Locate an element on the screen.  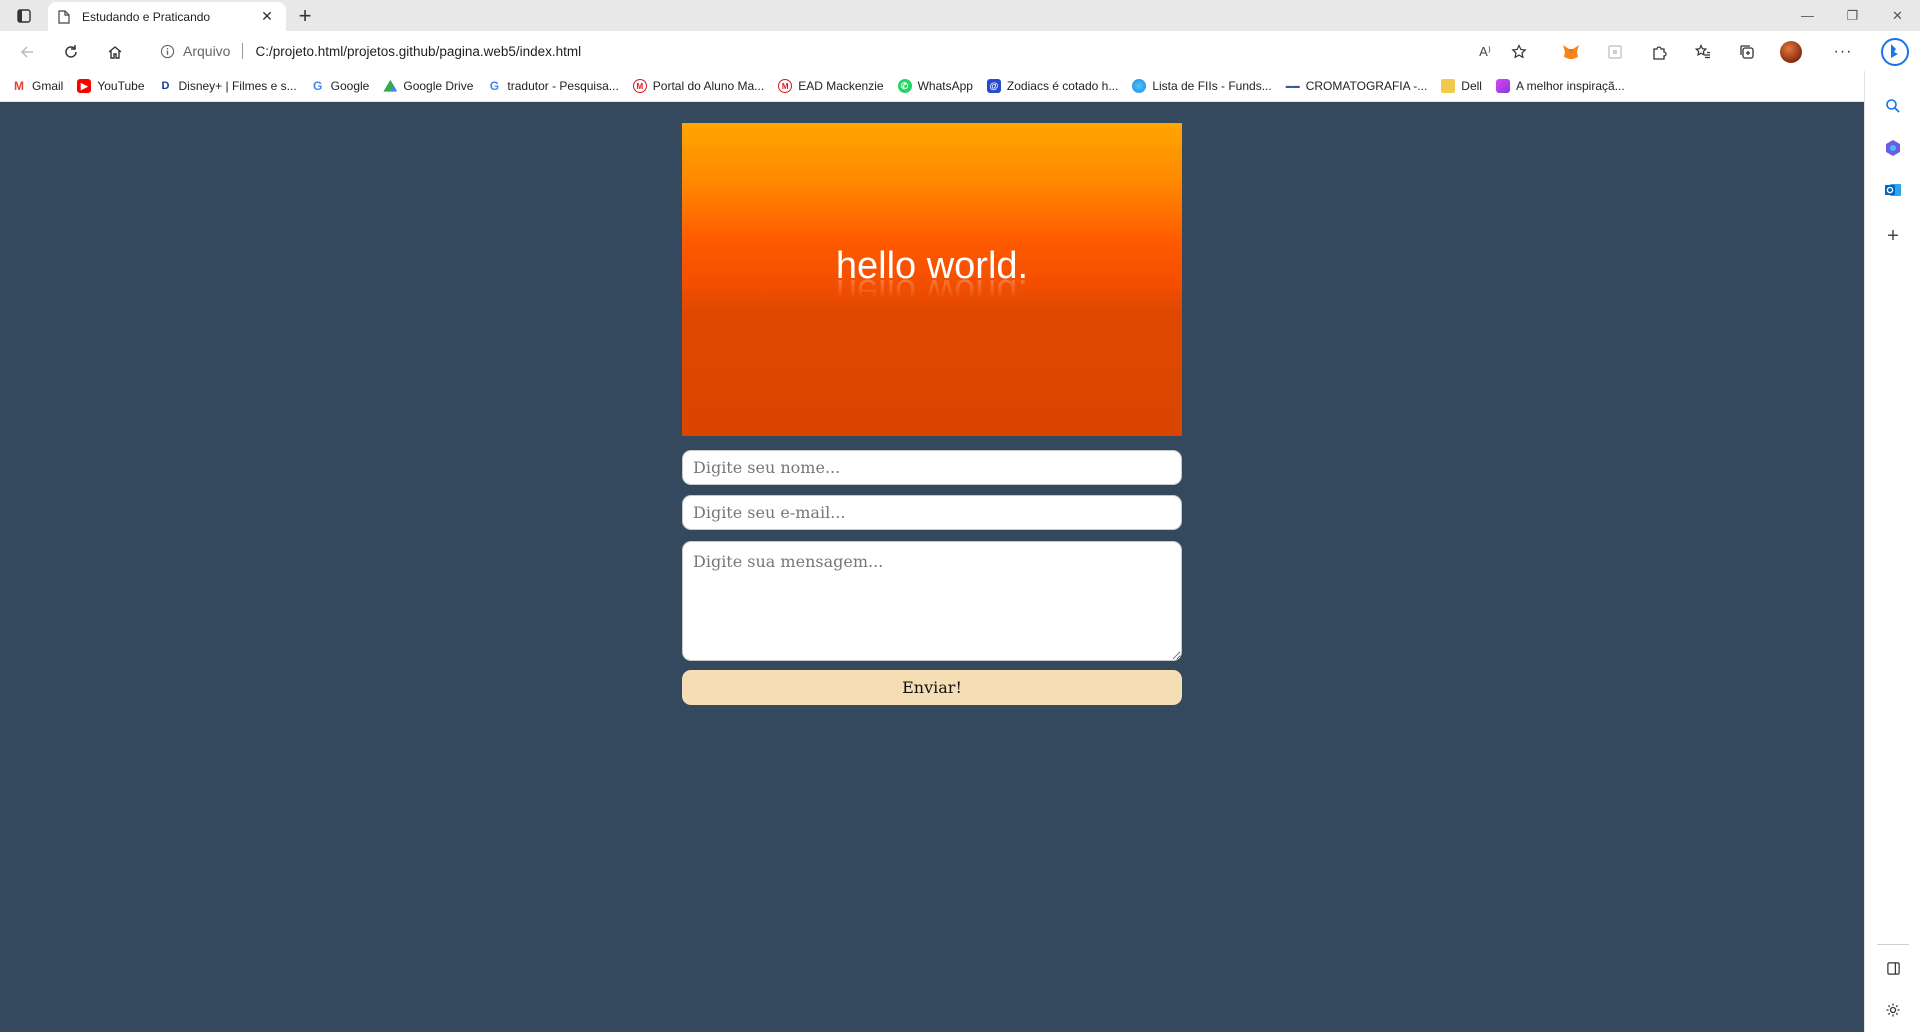
bookmark-item: G Google is located at coordinates (340, 86).